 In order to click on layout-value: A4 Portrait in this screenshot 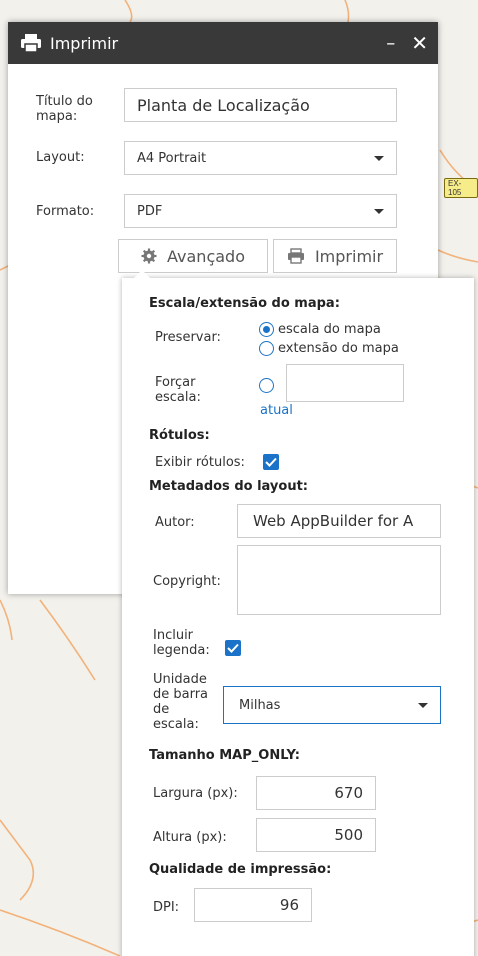, I will do `click(172, 158)`.